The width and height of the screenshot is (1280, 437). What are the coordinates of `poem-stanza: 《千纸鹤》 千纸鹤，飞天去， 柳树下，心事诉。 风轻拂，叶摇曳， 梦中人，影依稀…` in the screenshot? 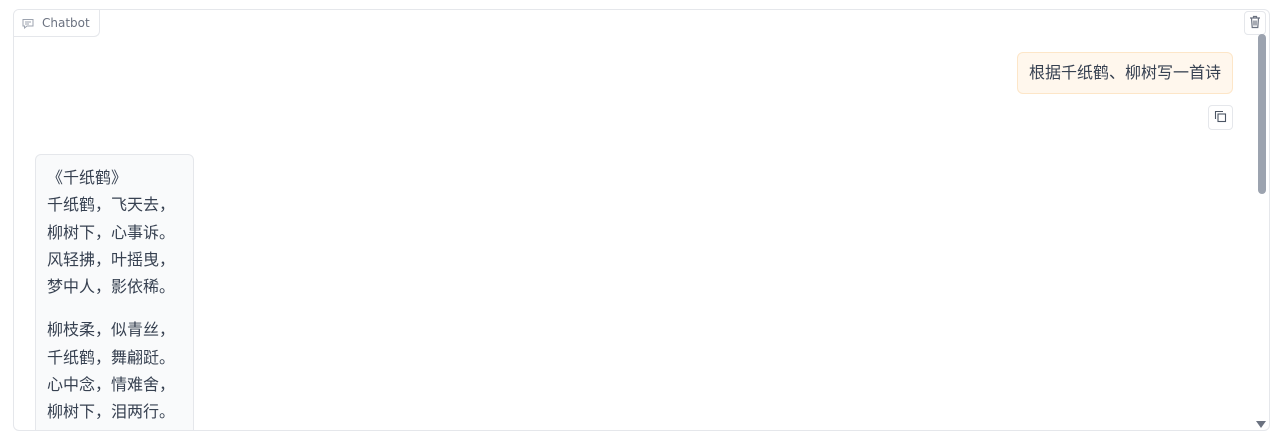 It's located at (114, 232).